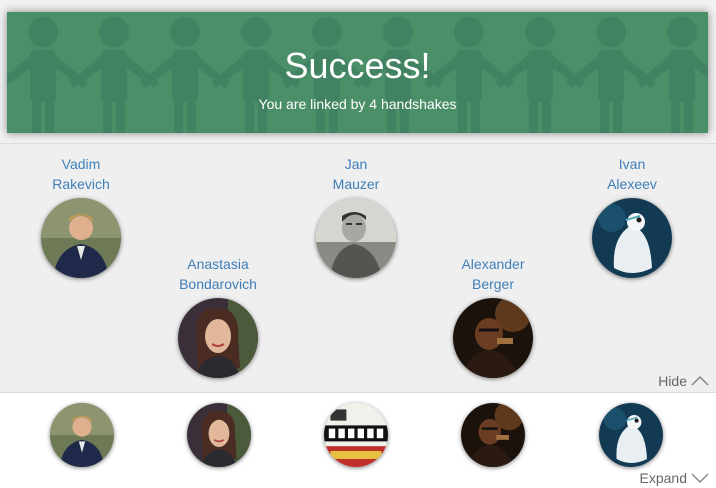 The height and width of the screenshot is (488, 716). I want to click on expand-button: Expand, so click(674, 478).